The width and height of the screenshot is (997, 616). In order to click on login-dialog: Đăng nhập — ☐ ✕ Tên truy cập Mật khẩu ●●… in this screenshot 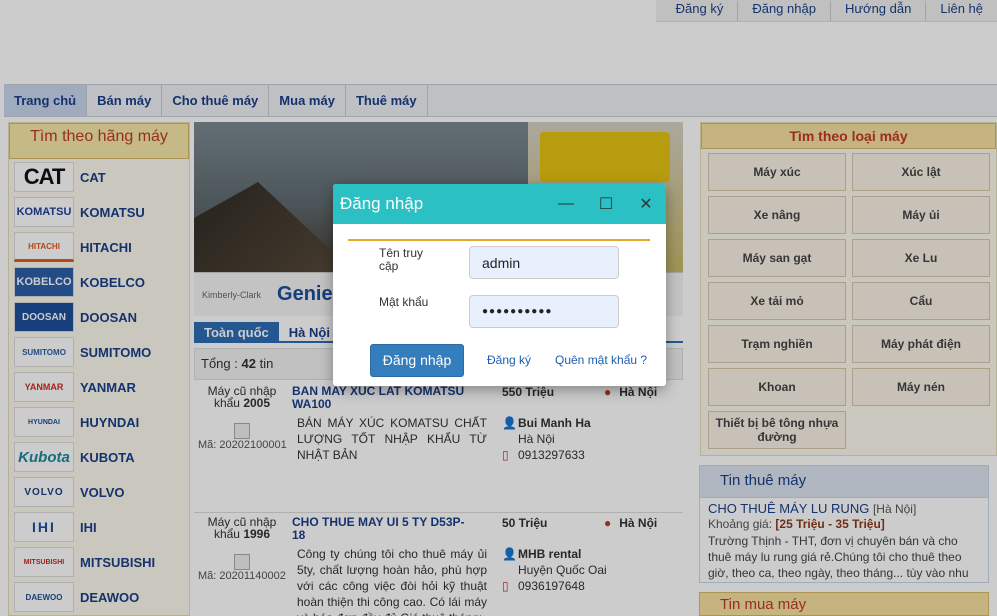, I will do `click(499, 285)`.